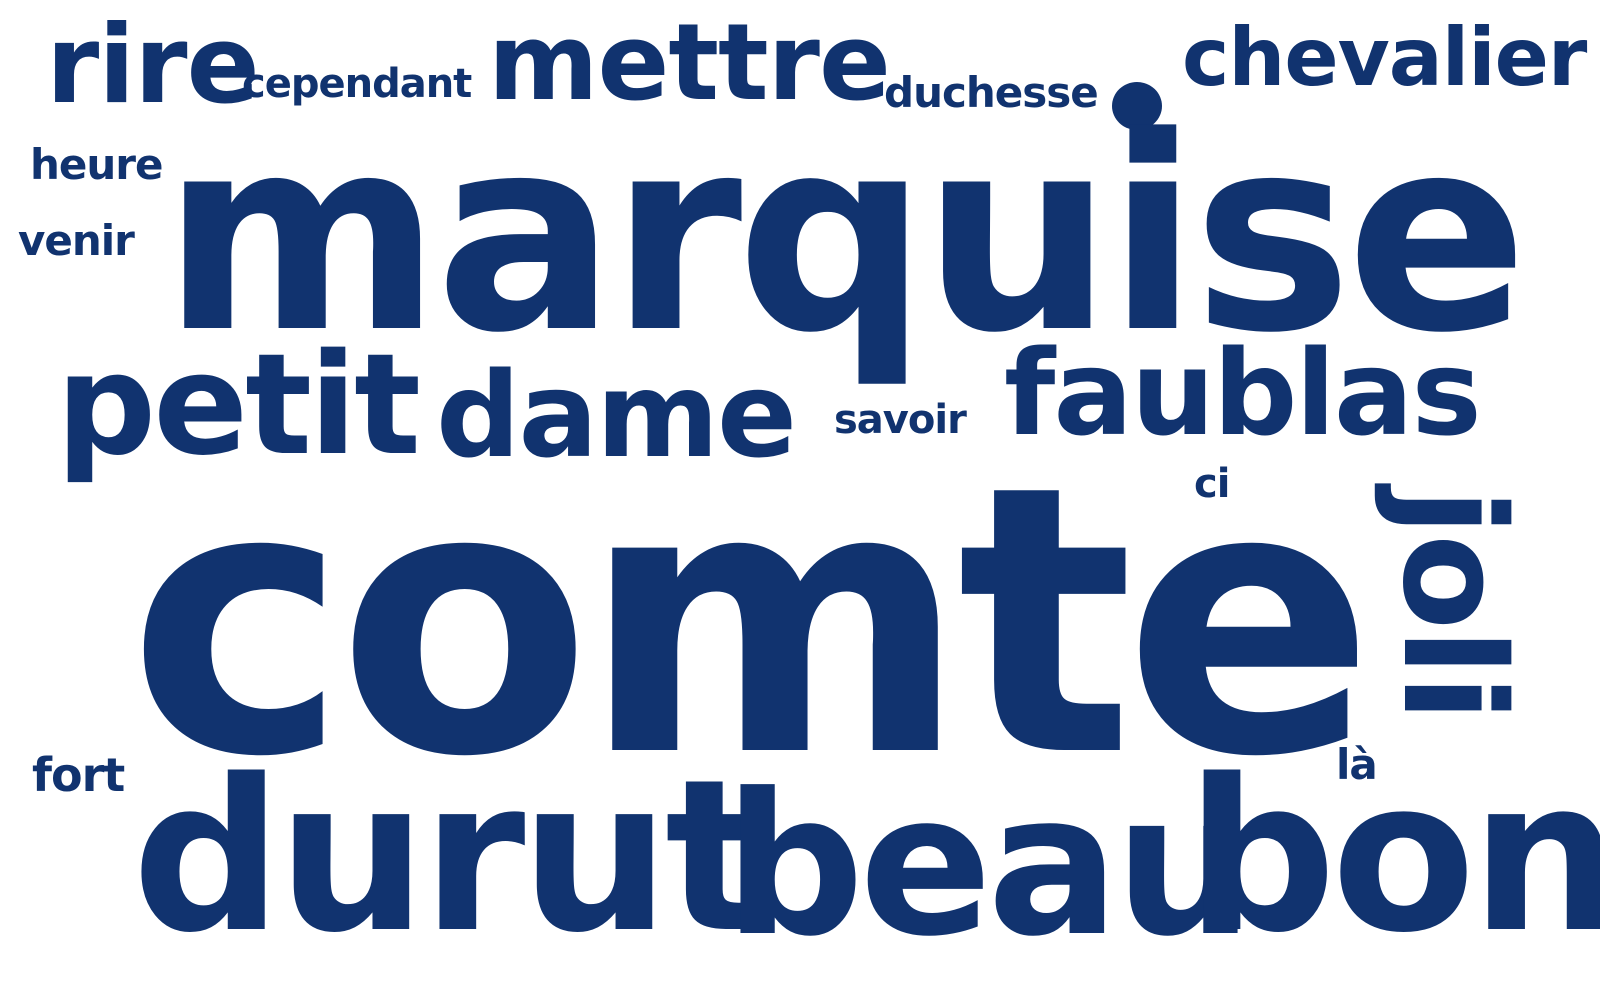 This screenshot has width=1600, height=1000. I want to click on word-joli: joli, so click(1452, 604).